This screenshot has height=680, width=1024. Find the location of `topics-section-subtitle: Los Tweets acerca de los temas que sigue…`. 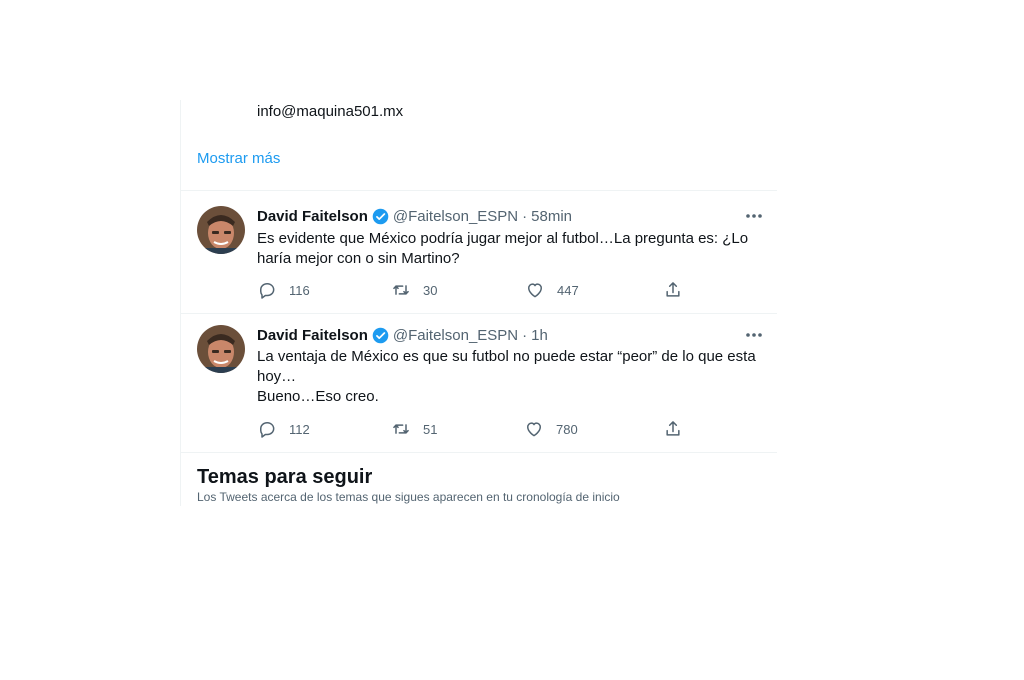

topics-section-subtitle: Los Tweets acerca de los temas que sigue… is located at coordinates (408, 497).